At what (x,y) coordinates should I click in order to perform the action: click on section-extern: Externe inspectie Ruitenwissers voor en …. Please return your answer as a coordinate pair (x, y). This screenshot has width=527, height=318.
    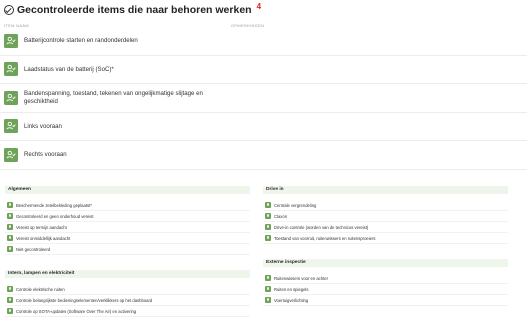
    Looking at the image, I should click on (385, 282).